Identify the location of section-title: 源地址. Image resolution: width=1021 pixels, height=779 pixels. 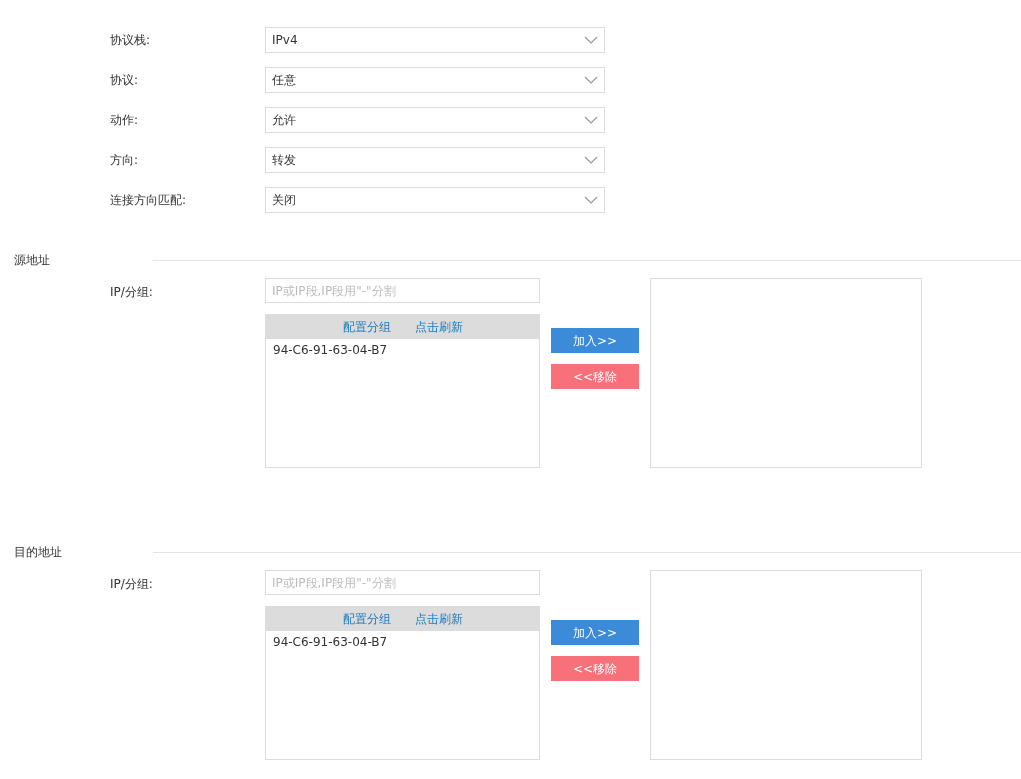
(32, 260).